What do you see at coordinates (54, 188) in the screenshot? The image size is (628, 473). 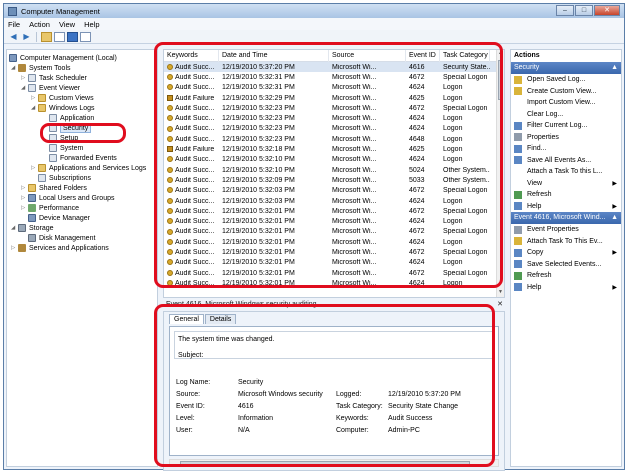 I see `tree-item-shared-folders: ▷ Shared Folders` at bounding box center [54, 188].